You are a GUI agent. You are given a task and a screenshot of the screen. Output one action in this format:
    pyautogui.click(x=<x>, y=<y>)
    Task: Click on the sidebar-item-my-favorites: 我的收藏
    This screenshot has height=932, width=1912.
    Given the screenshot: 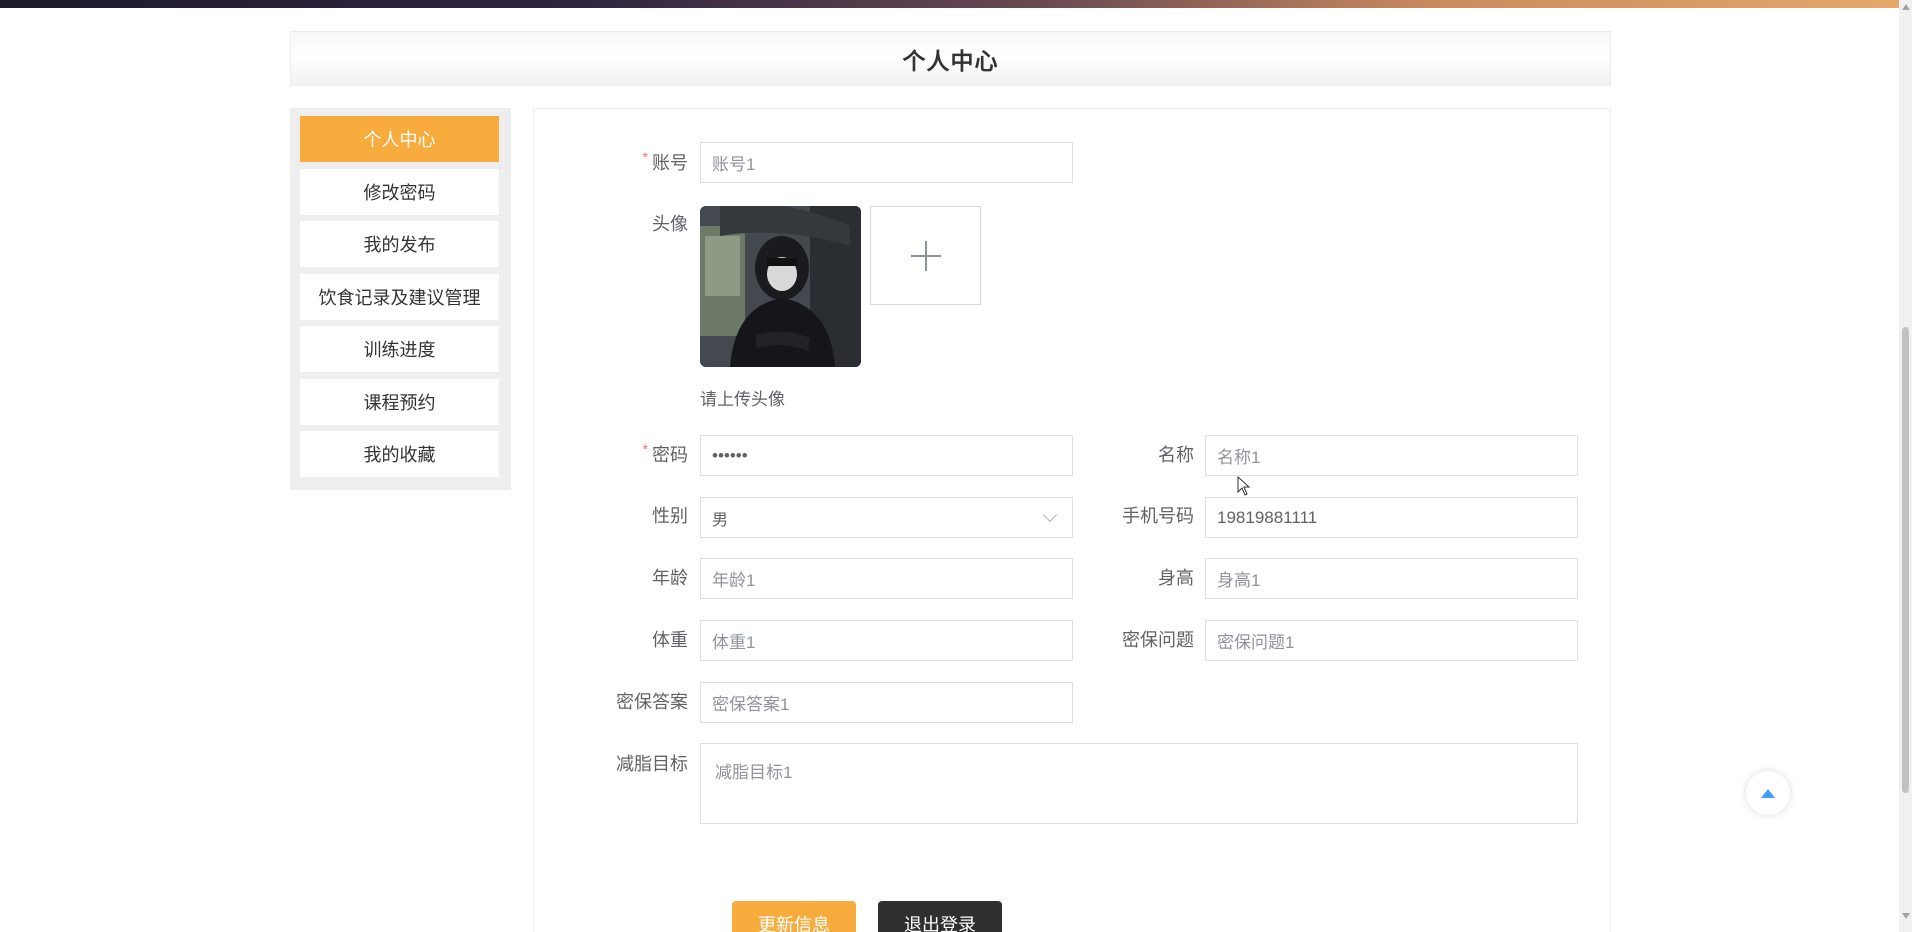 What is the action you would take?
    pyautogui.click(x=399, y=454)
    